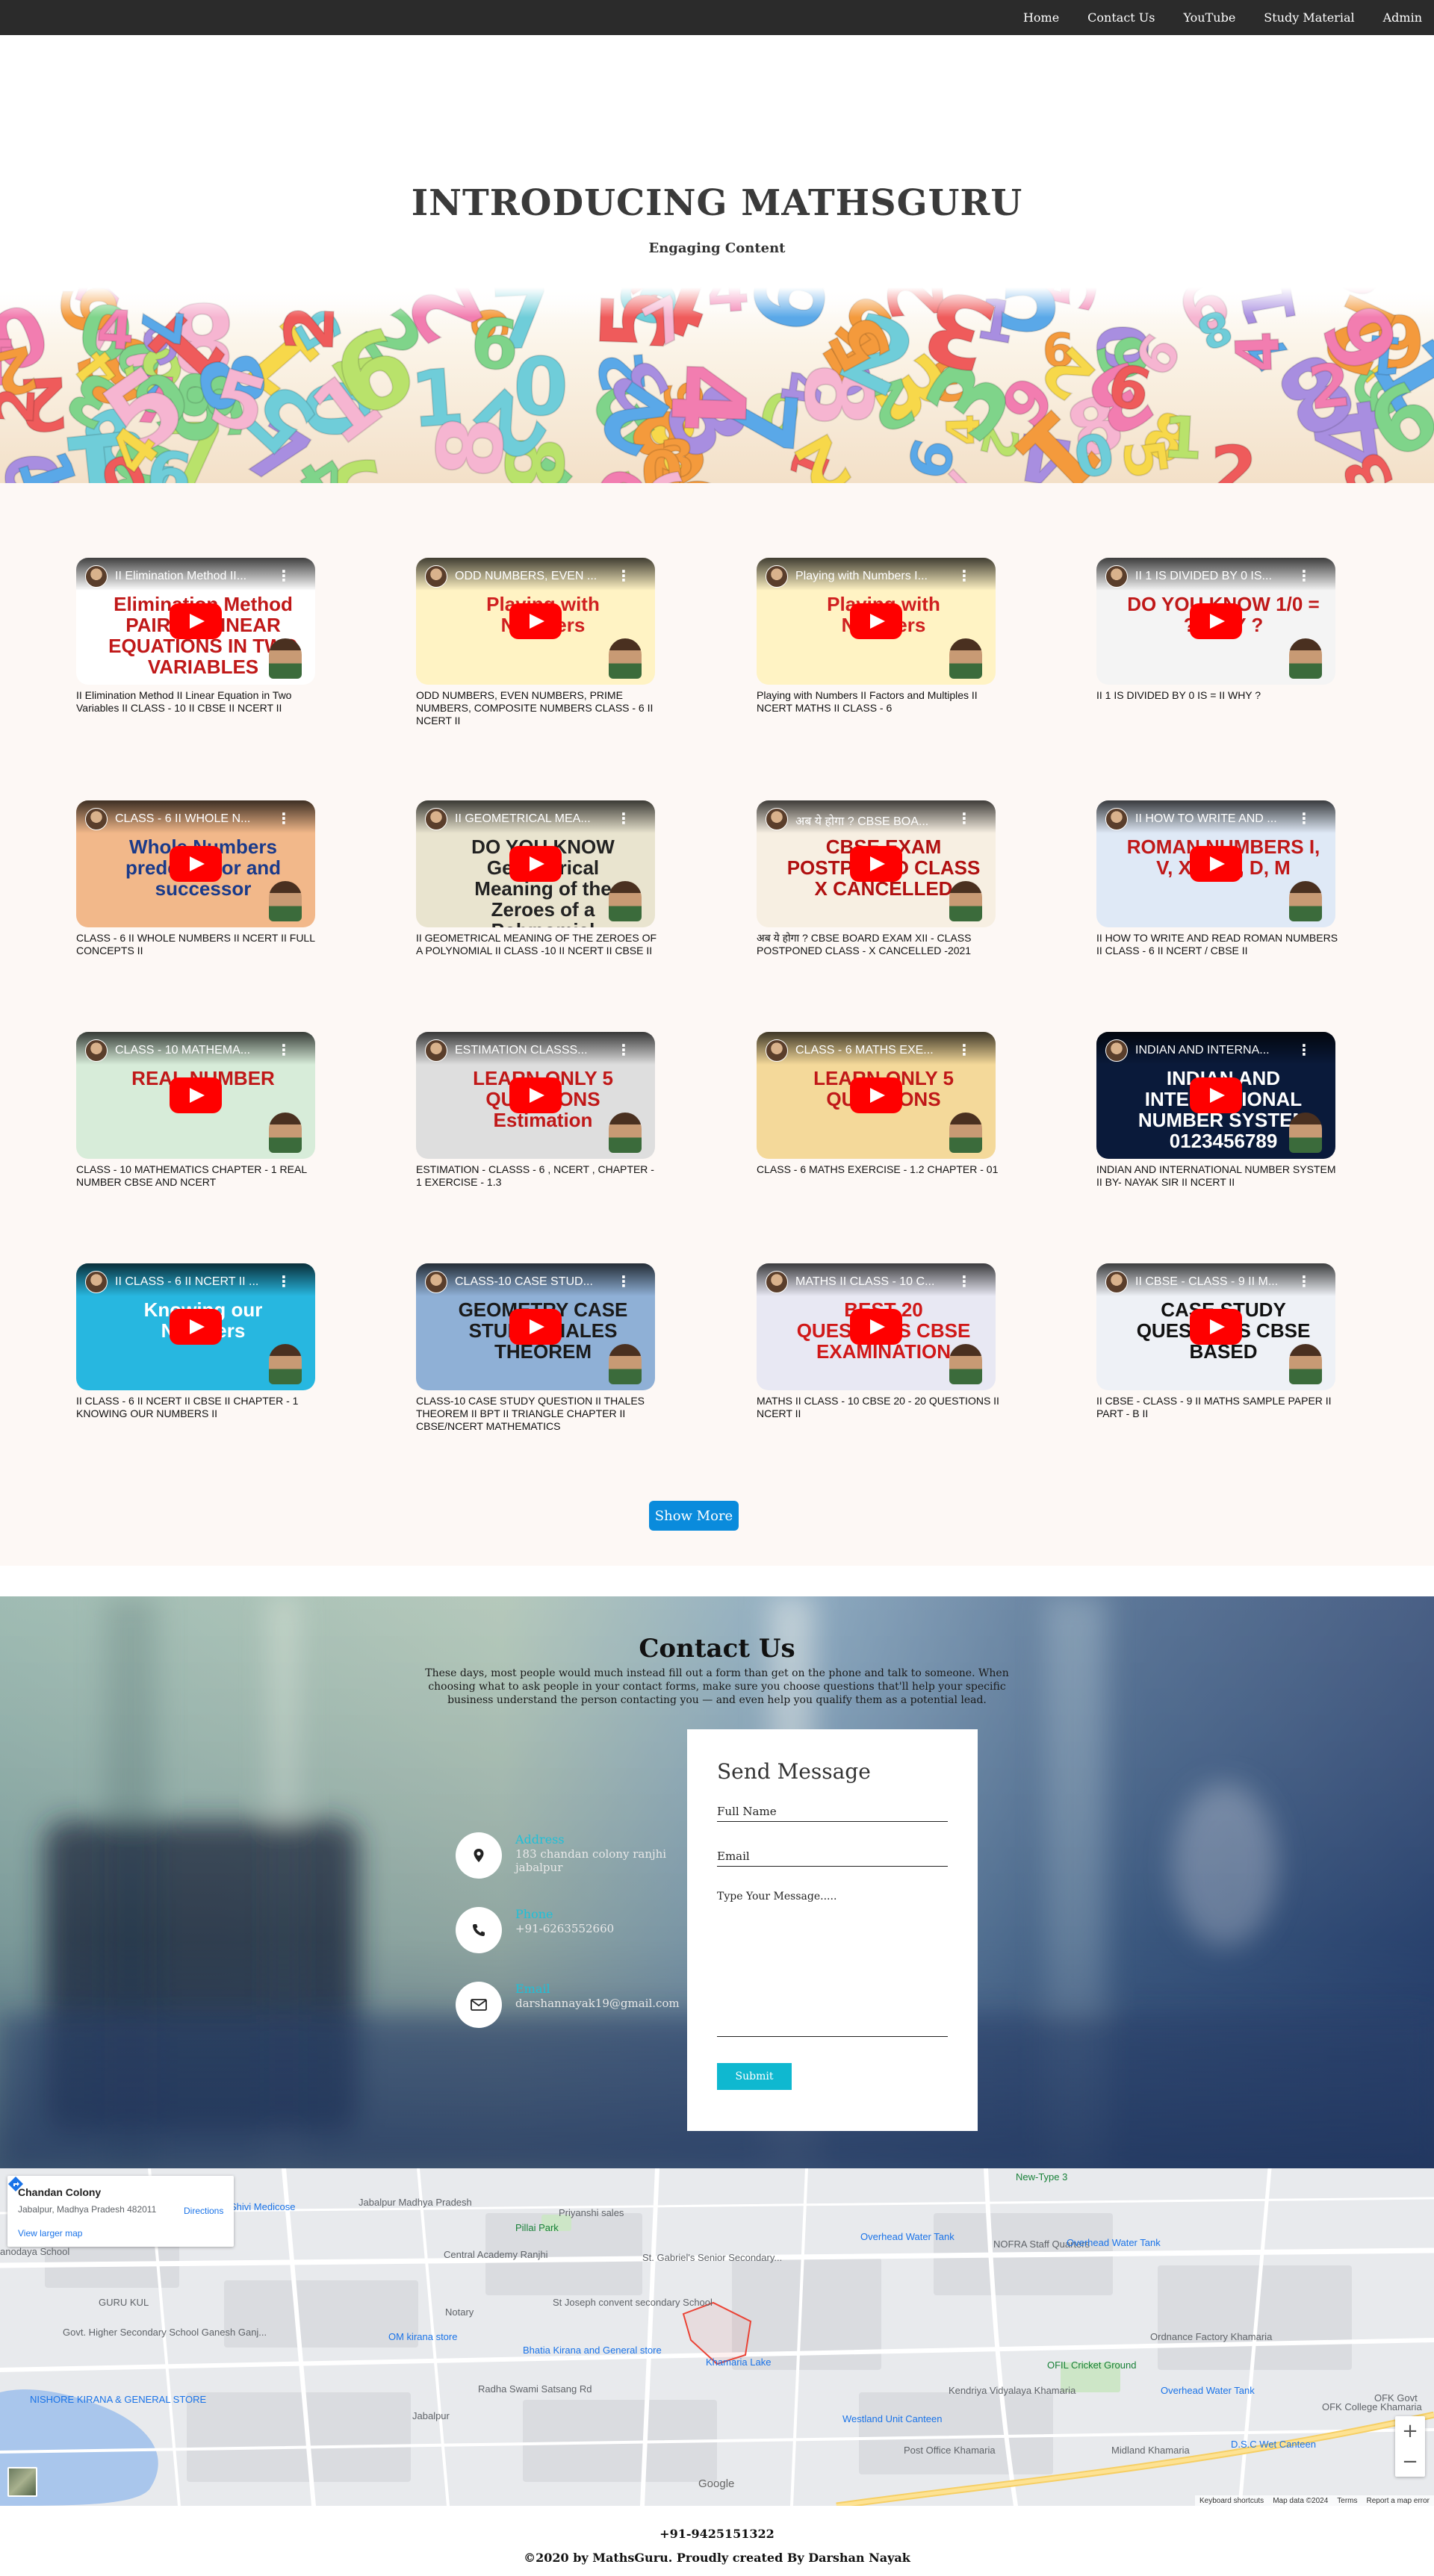  I want to click on report-map-error-link: Report a map error, so click(1398, 2501).